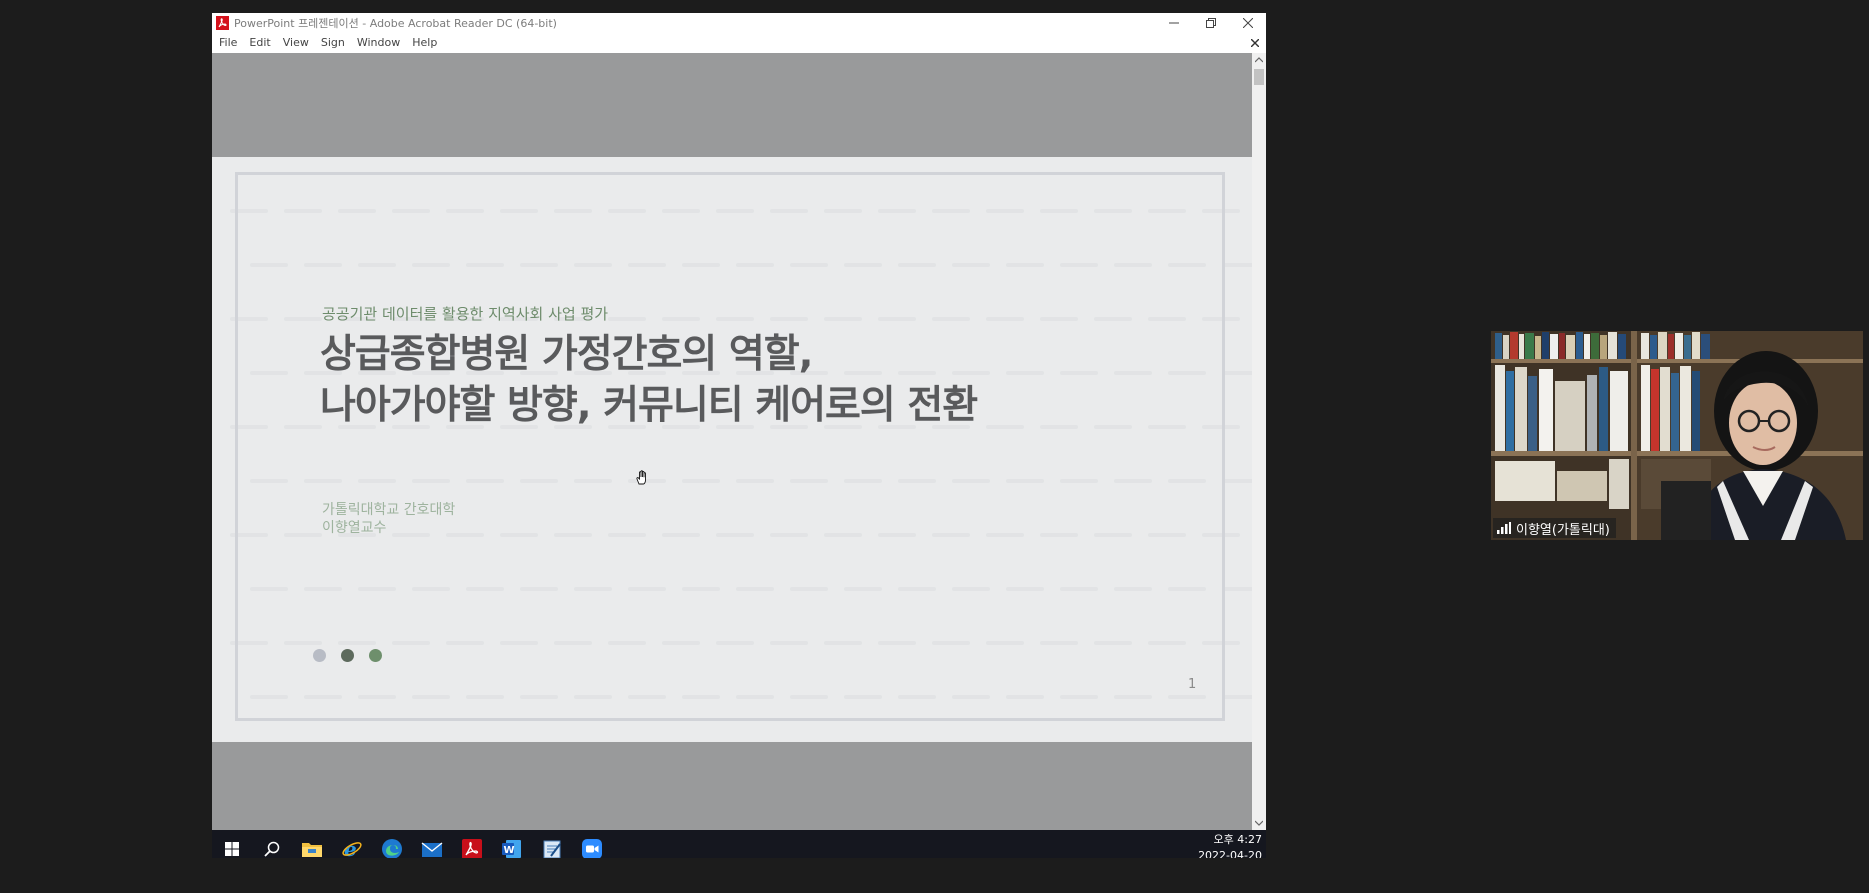  Describe the element at coordinates (649, 380) in the screenshot. I see `slide-title: 상급종합병원 가정간호의 역할, 나아가야할 방향, 커뮤니티 케어로의 전환` at that location.